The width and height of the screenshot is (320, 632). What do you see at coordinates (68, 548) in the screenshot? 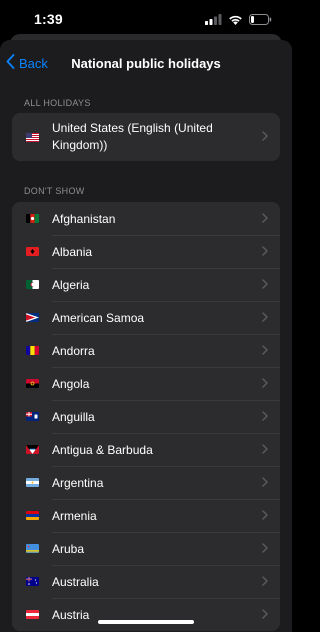
I see `row-label: Aruba` at bounding box center [68, 548].